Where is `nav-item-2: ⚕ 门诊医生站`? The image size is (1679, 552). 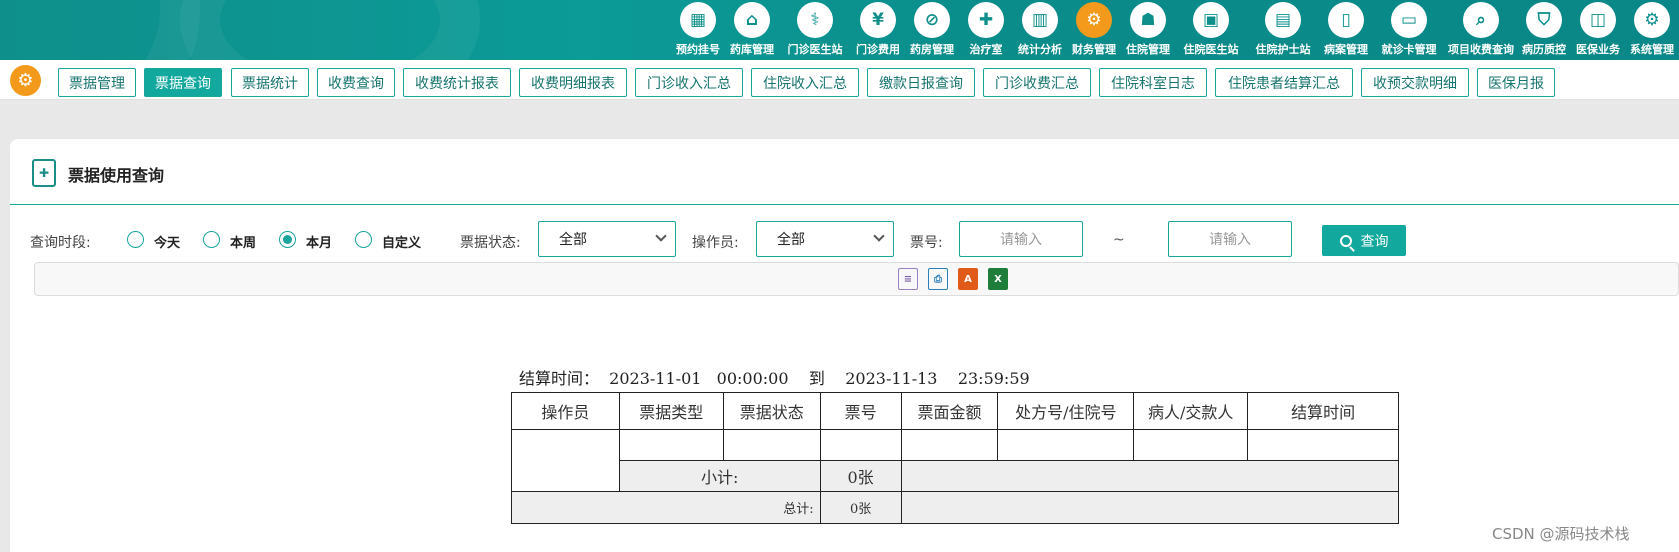 nav-item-2: ⚕ 门诊医生站 is located at coordinates (815, 30).